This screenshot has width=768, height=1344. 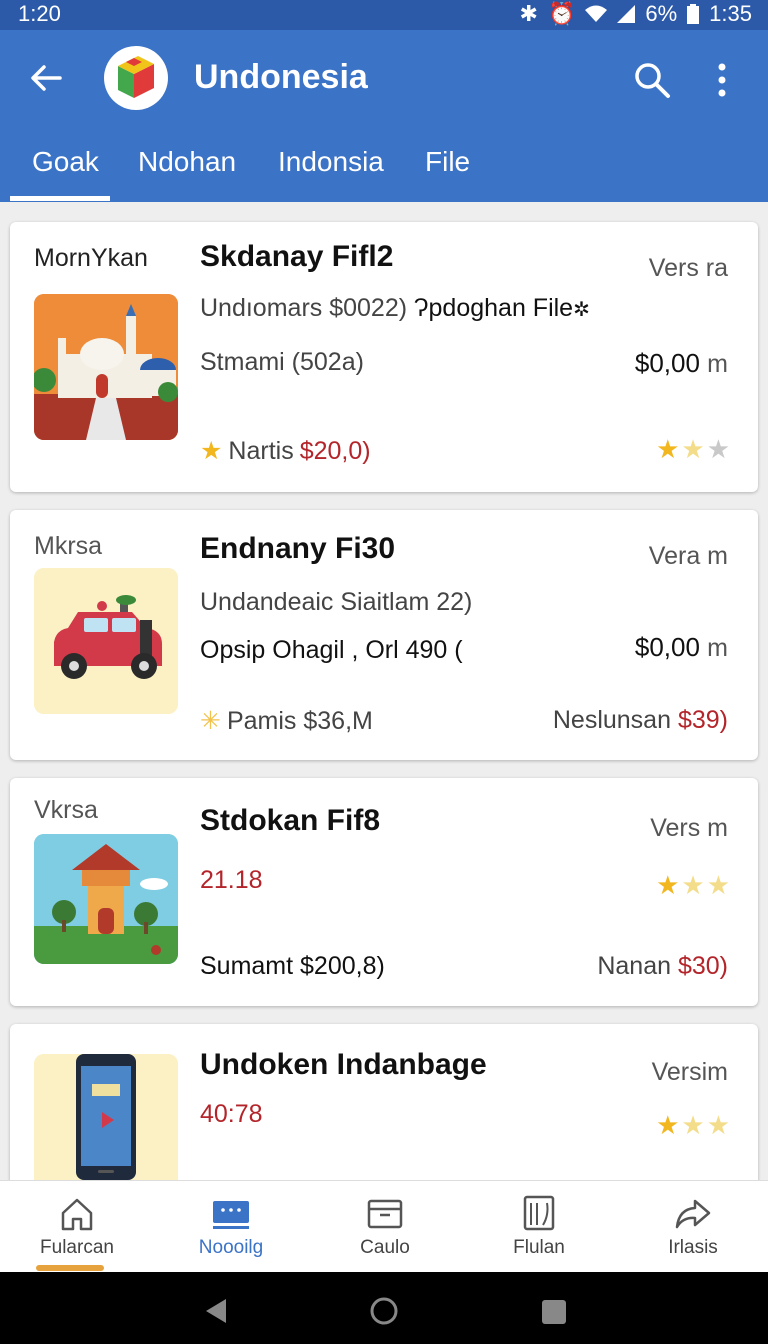 I want to click on rating-label: Pamis $36,M, so click(x=299, y=720).